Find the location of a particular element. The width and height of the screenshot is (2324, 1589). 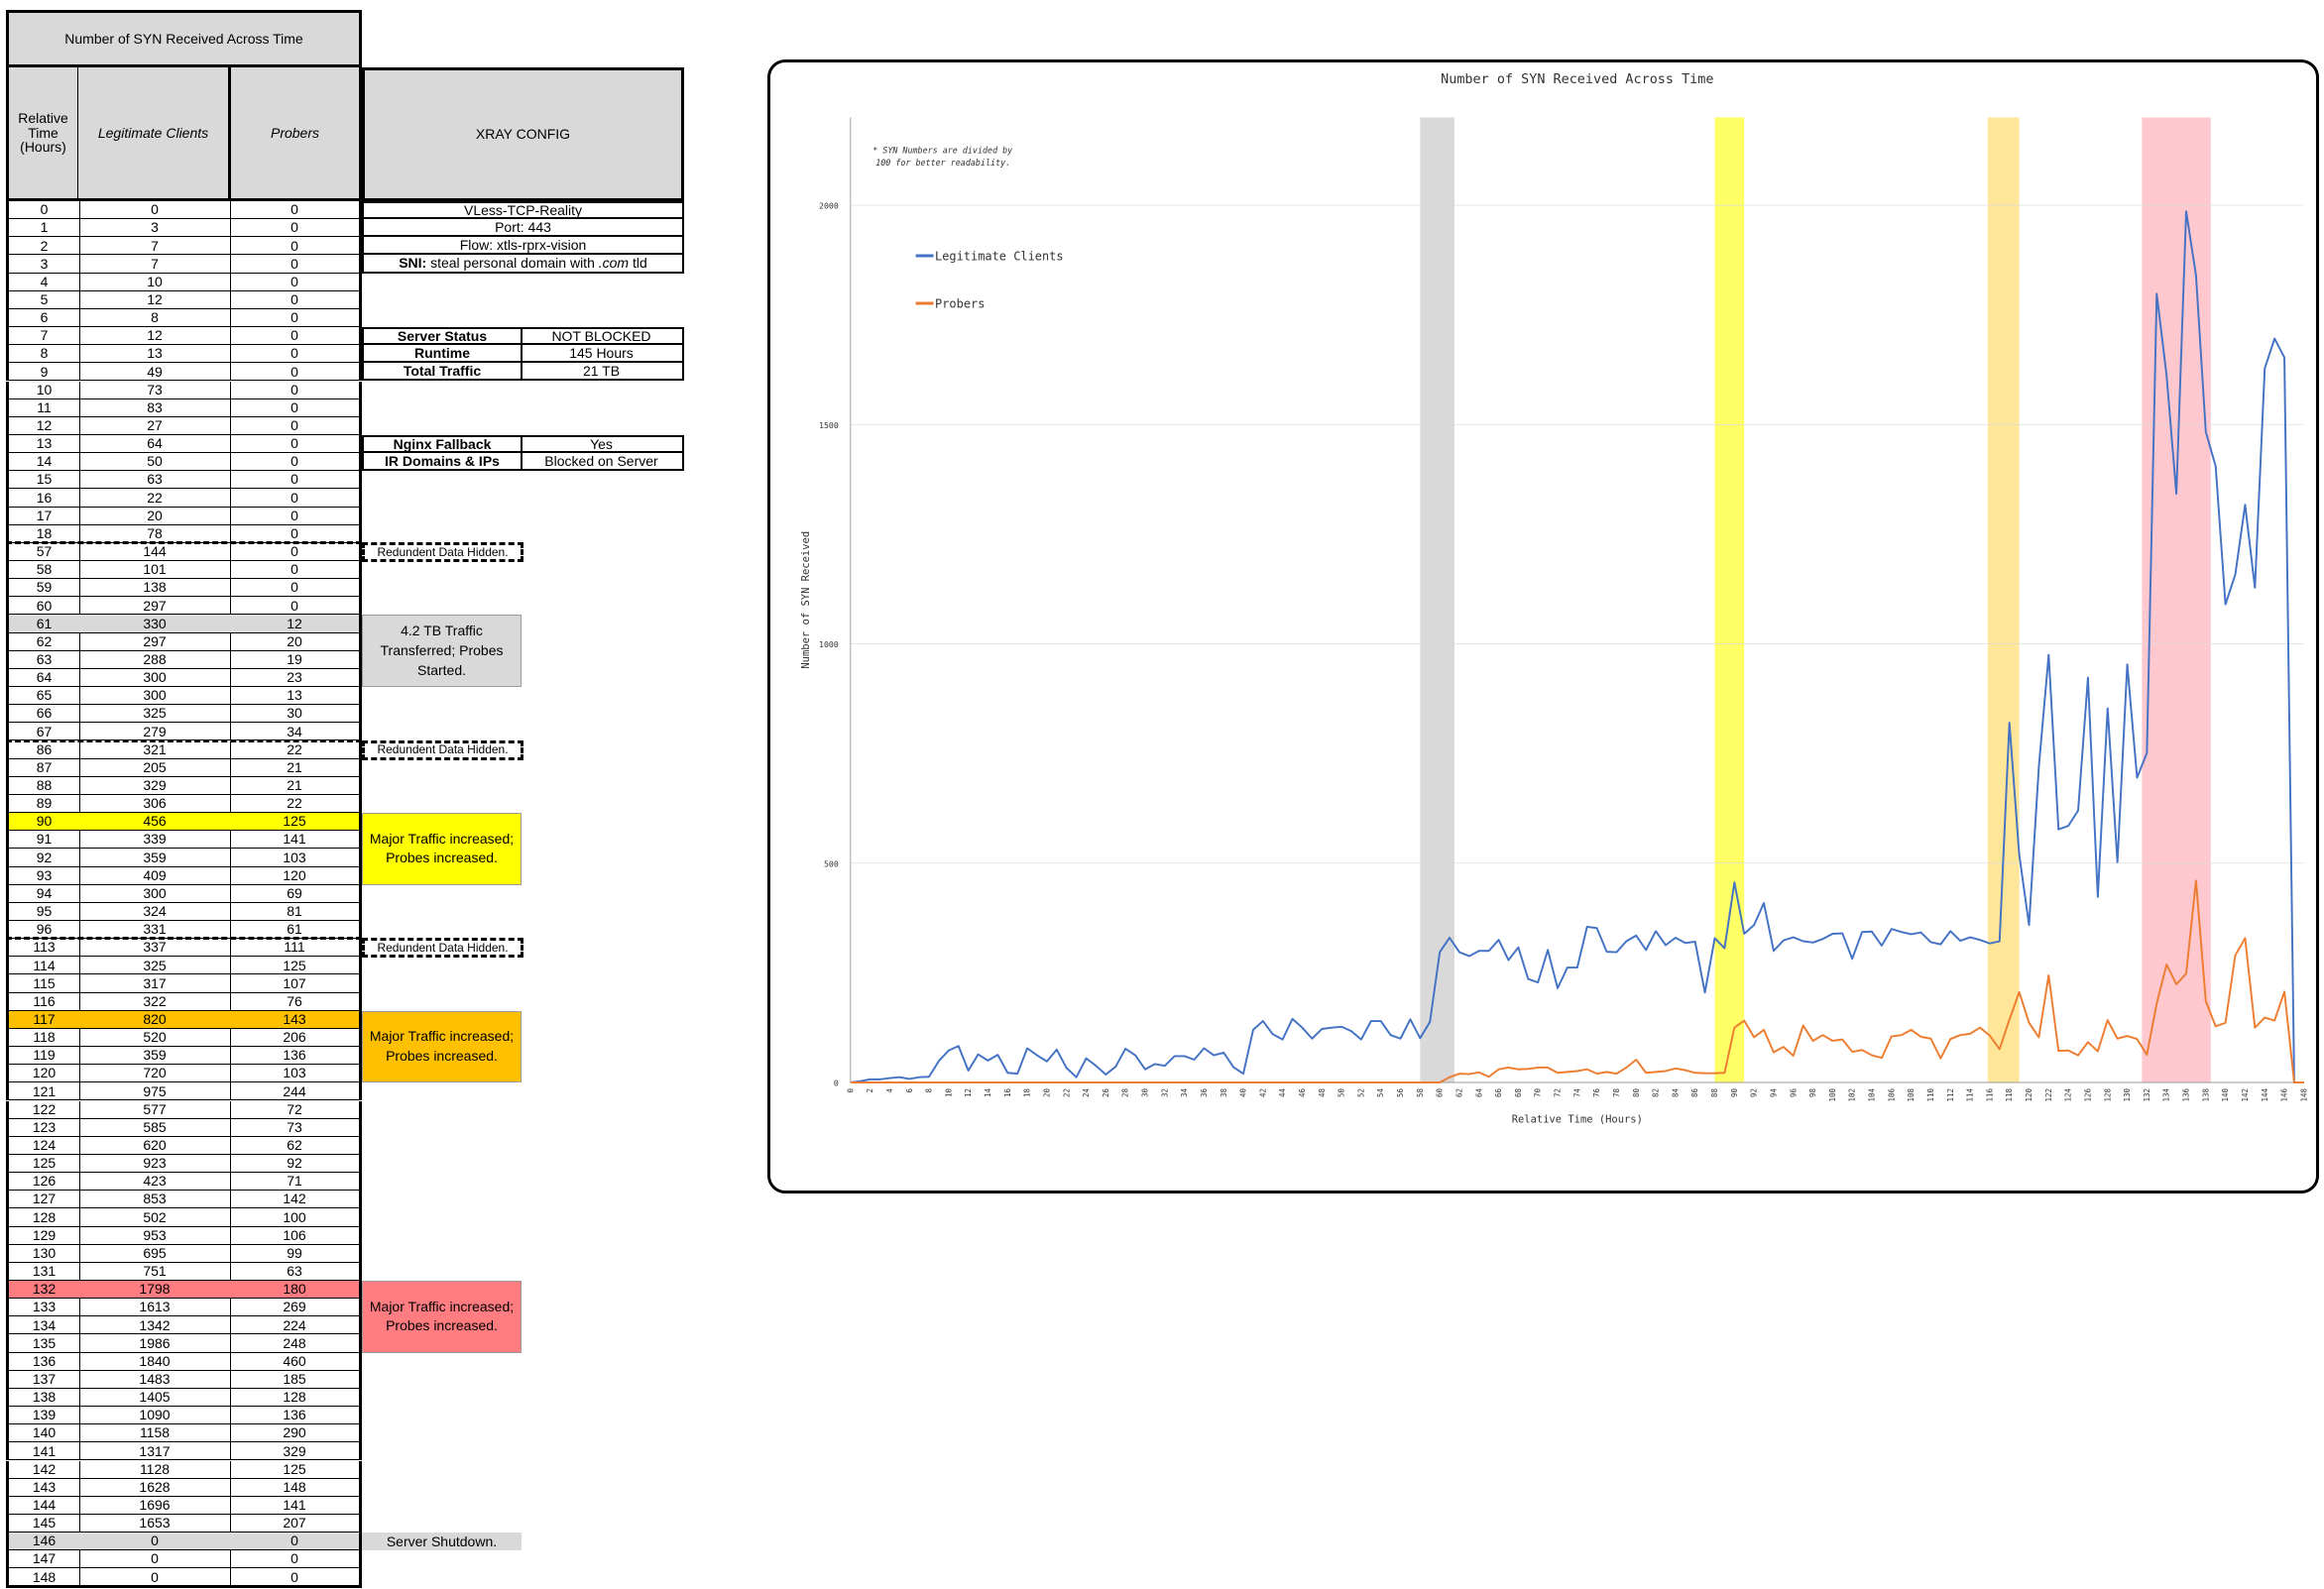

x-tick-label: 62 is located at coordinates (1459, 1093).